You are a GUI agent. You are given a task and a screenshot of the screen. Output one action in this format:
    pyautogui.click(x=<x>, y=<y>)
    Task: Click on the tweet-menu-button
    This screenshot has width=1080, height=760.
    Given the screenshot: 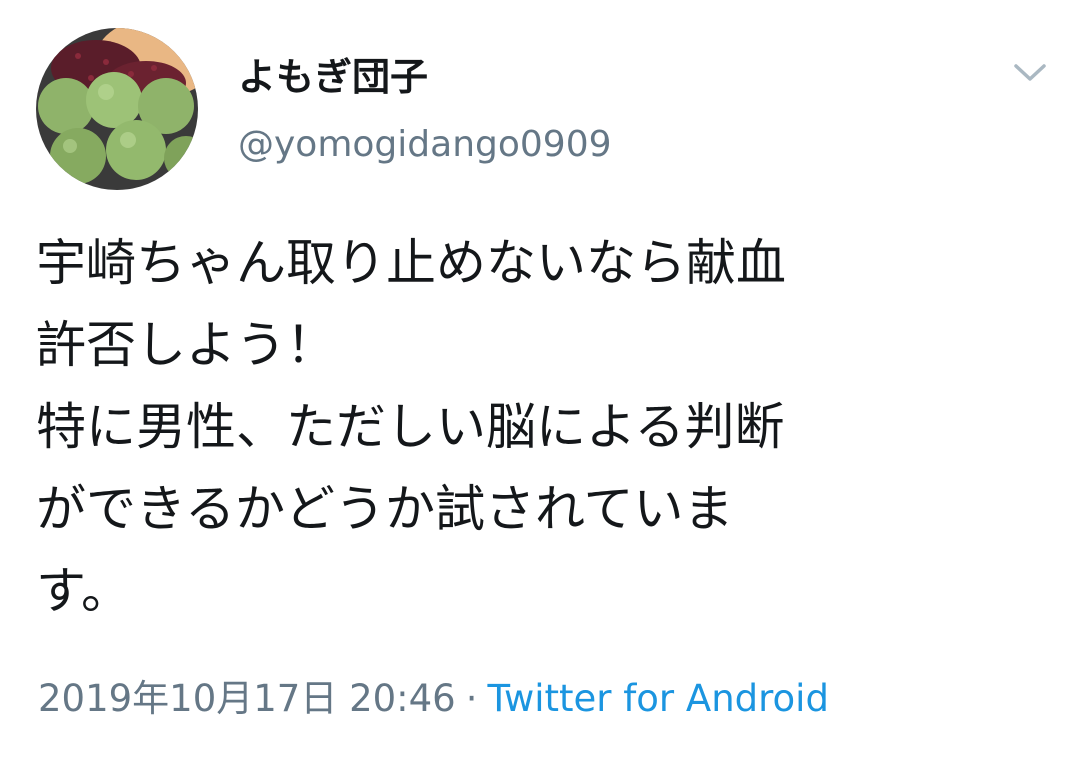 What is the action you would take?
    pyautogui.click(x=1030, y=72)
    